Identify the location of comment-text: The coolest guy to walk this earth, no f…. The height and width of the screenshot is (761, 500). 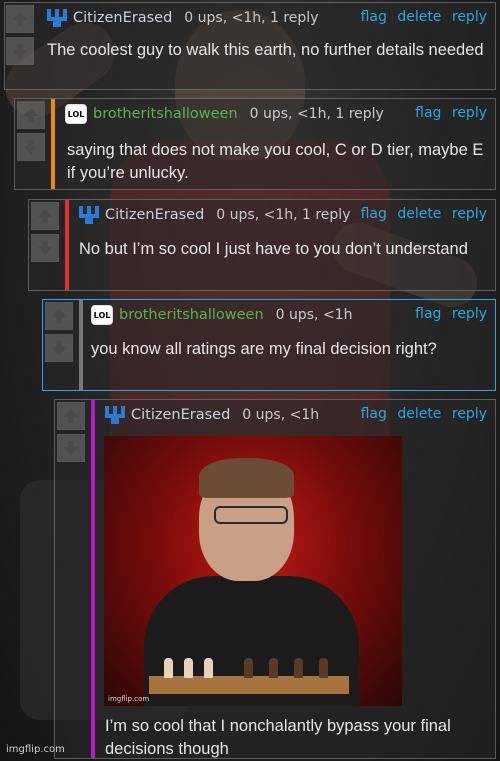
(265, 50).